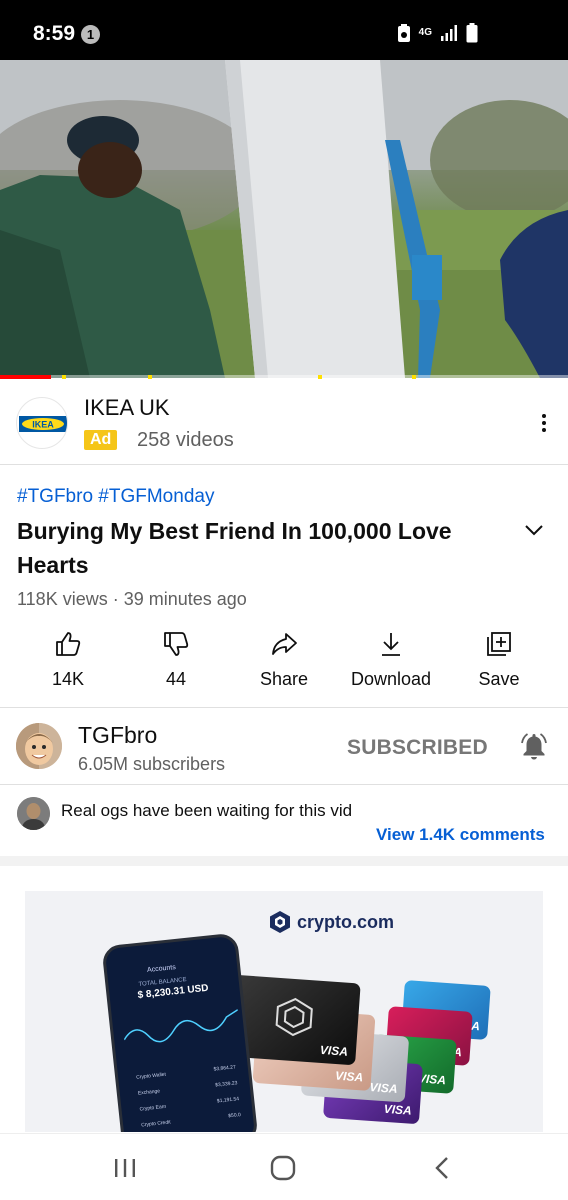 The image size is (568, 1200). Describe the element at coordinates (284, 422) in the screenshot. I see `ad-row: IKEA IKEA UK Ad 258 videos` at that location.